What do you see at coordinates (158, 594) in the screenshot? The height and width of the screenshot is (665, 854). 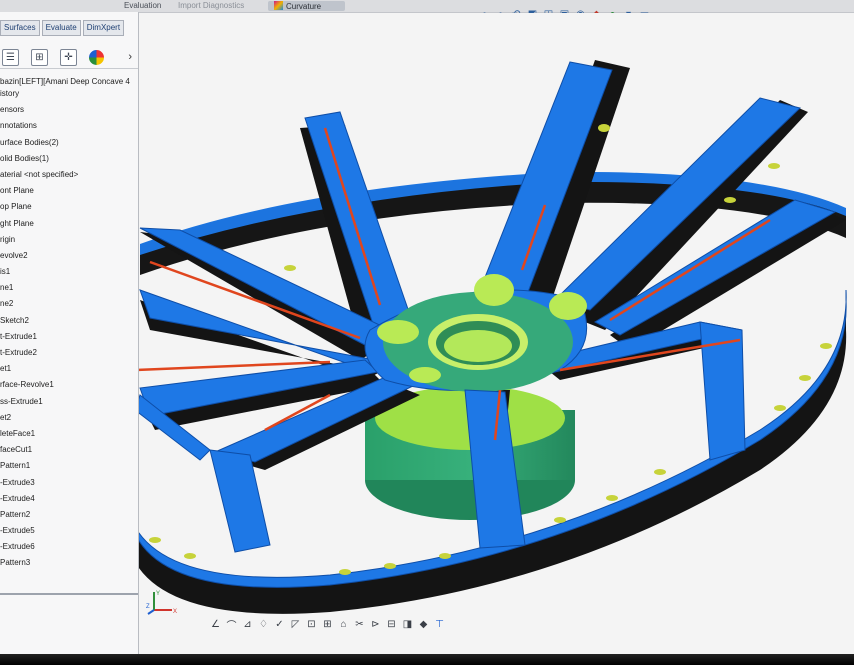 I see `triad-y-label: Y` at bounding box center [158, 594].